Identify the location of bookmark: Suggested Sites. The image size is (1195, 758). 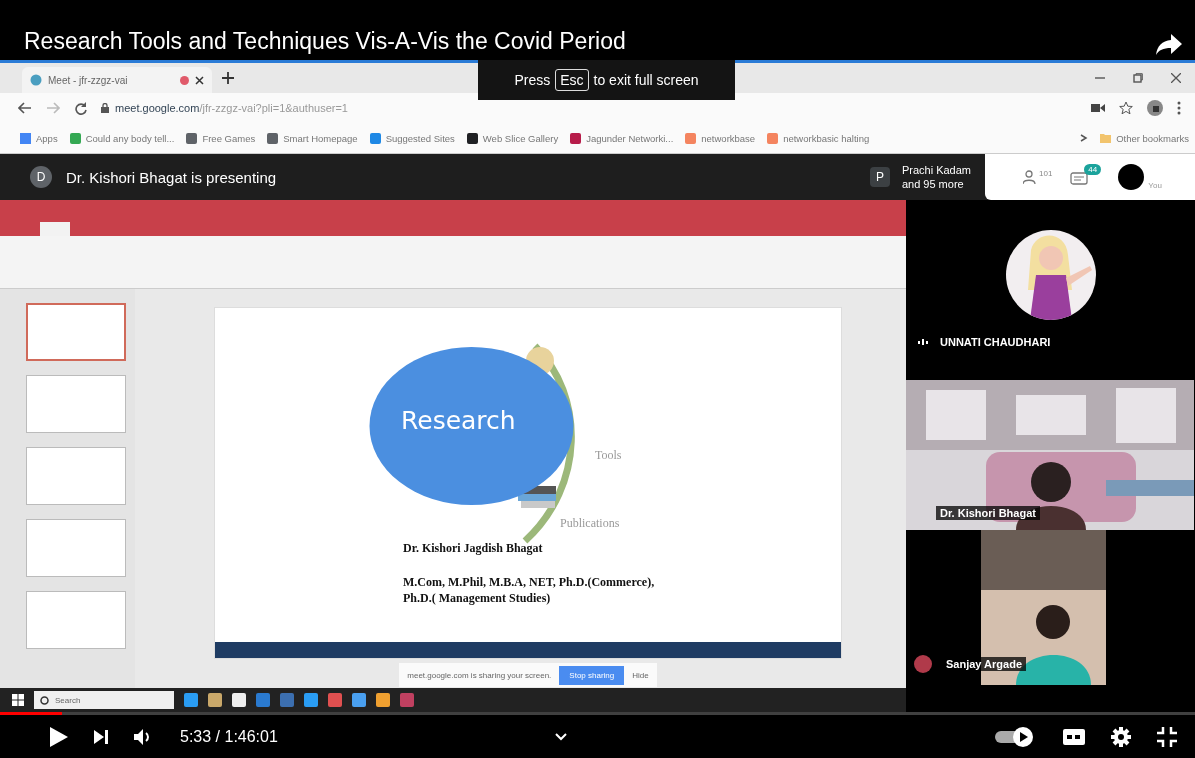
(412, 138).